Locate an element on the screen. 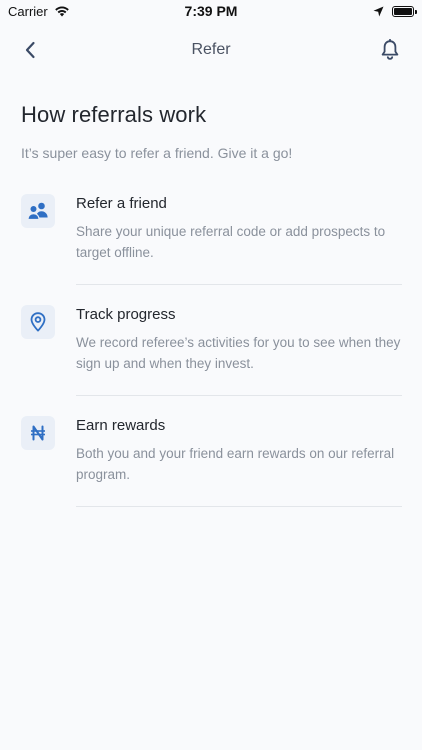 Image resolution: width=422 pixels, height=750 pixels. battery-fill is located at coordinates (403, 11).